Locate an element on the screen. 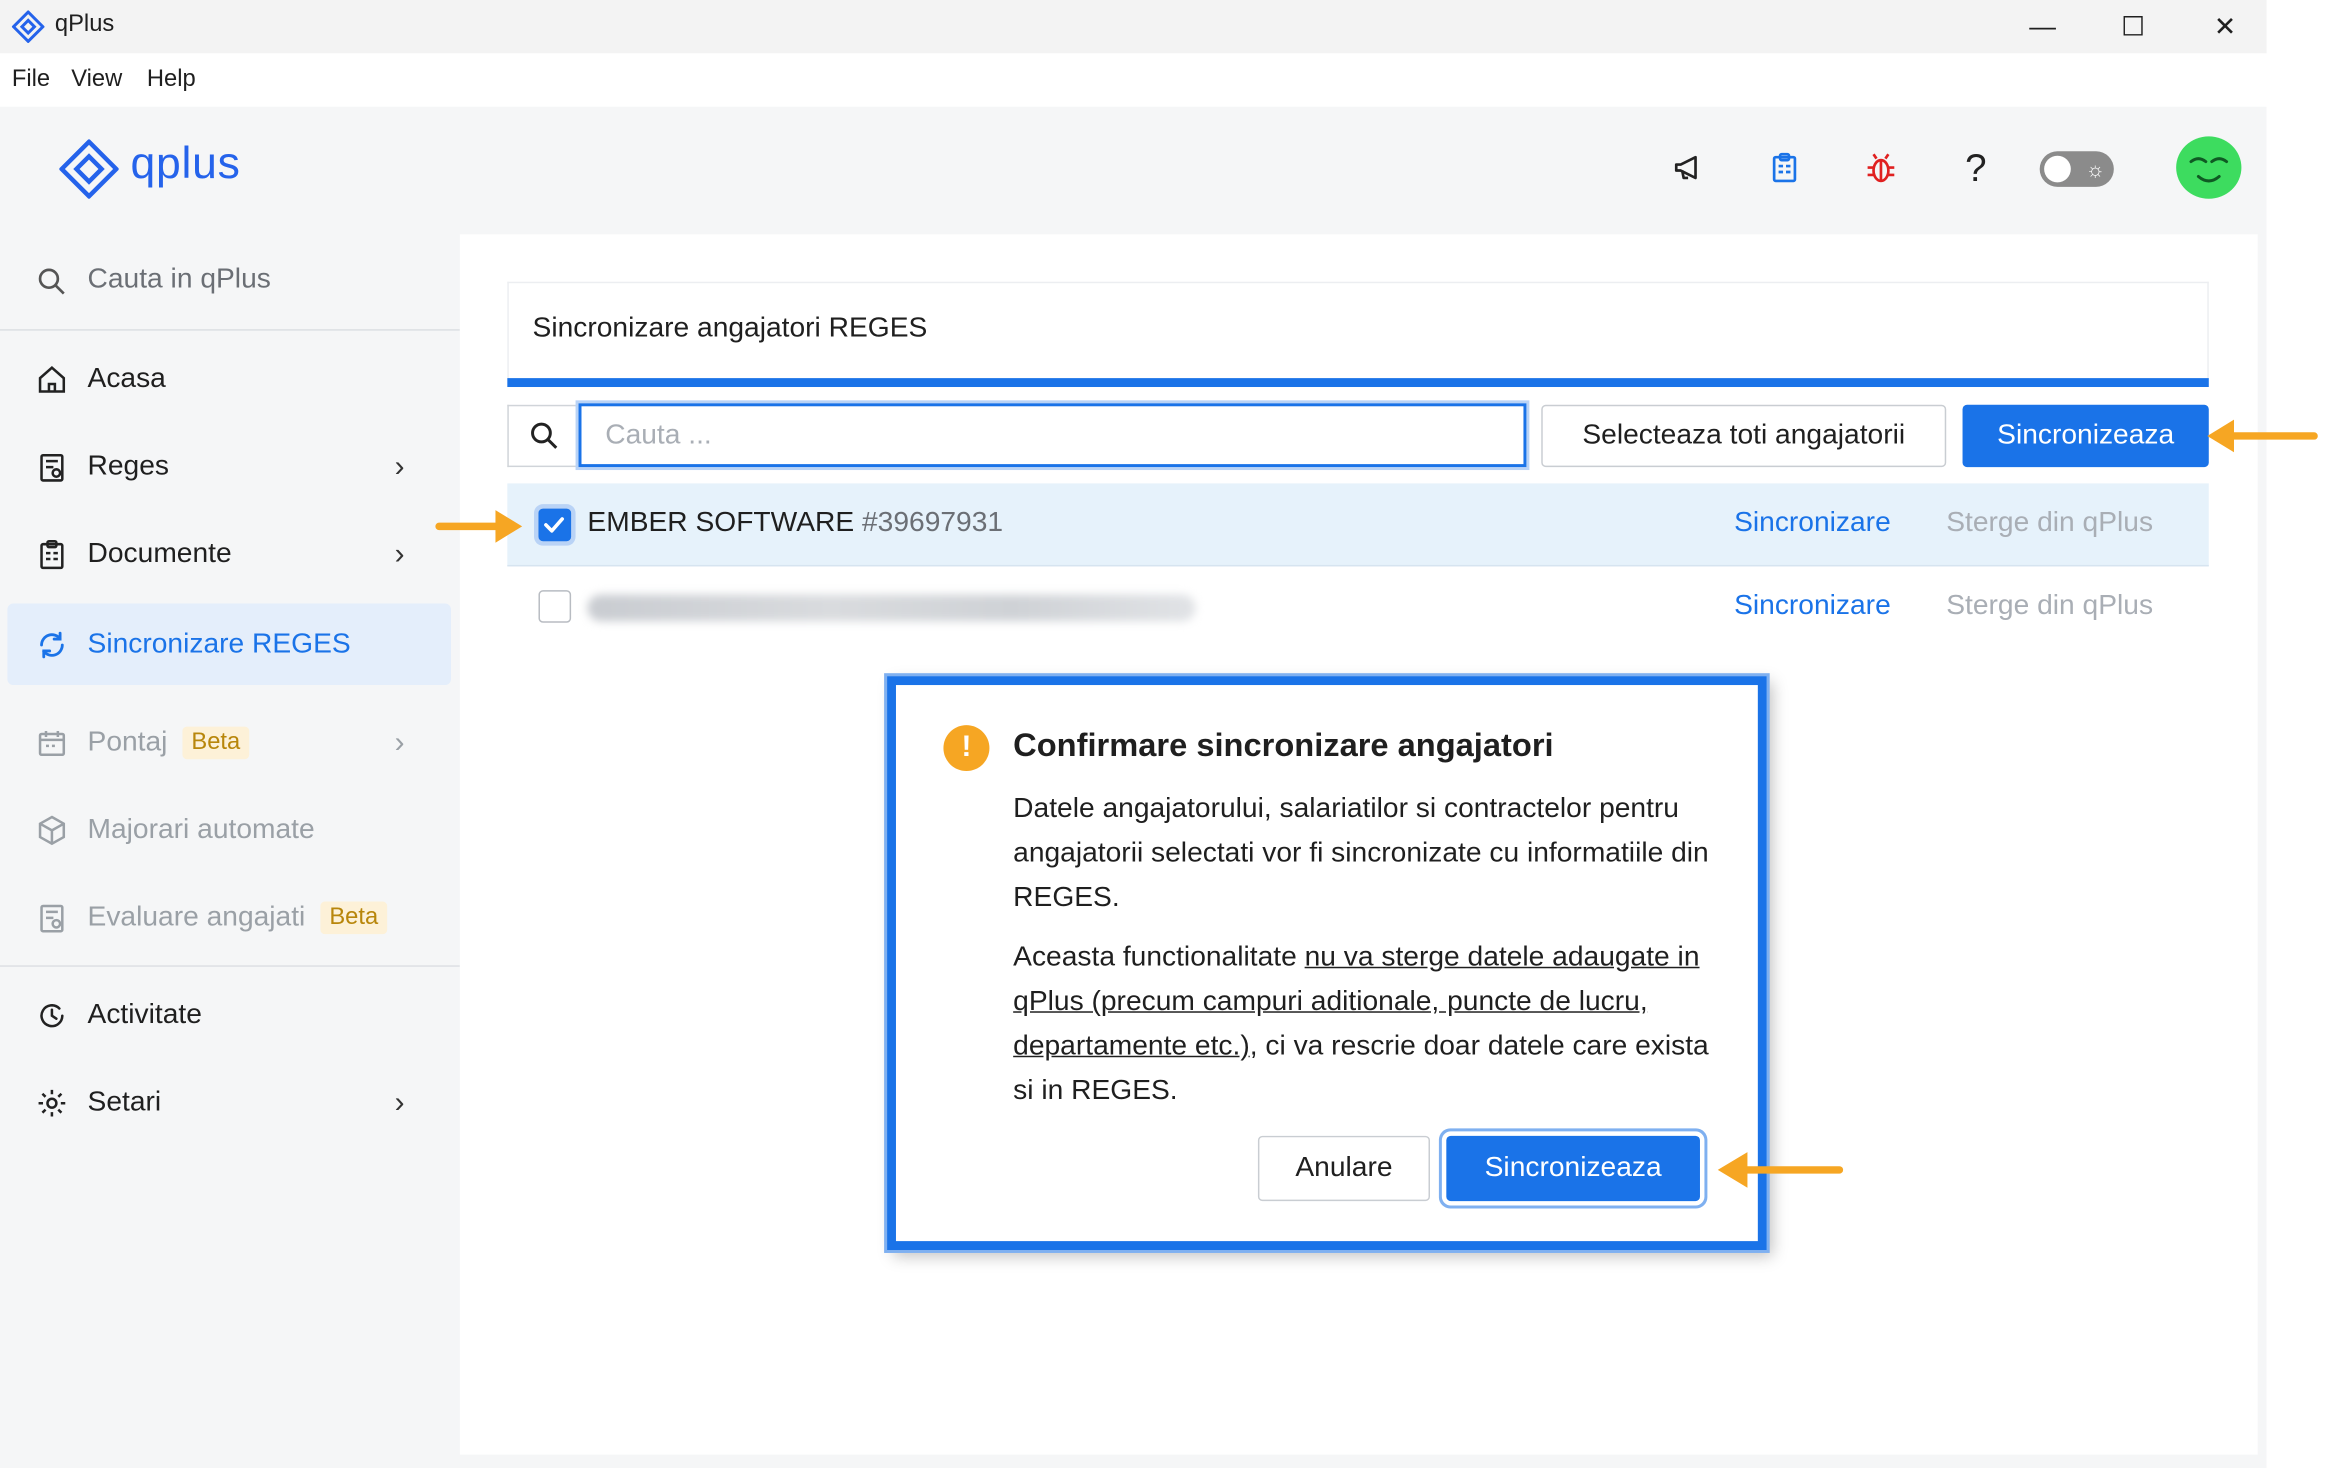  menu-view: View is located at coordinates (96, 80).